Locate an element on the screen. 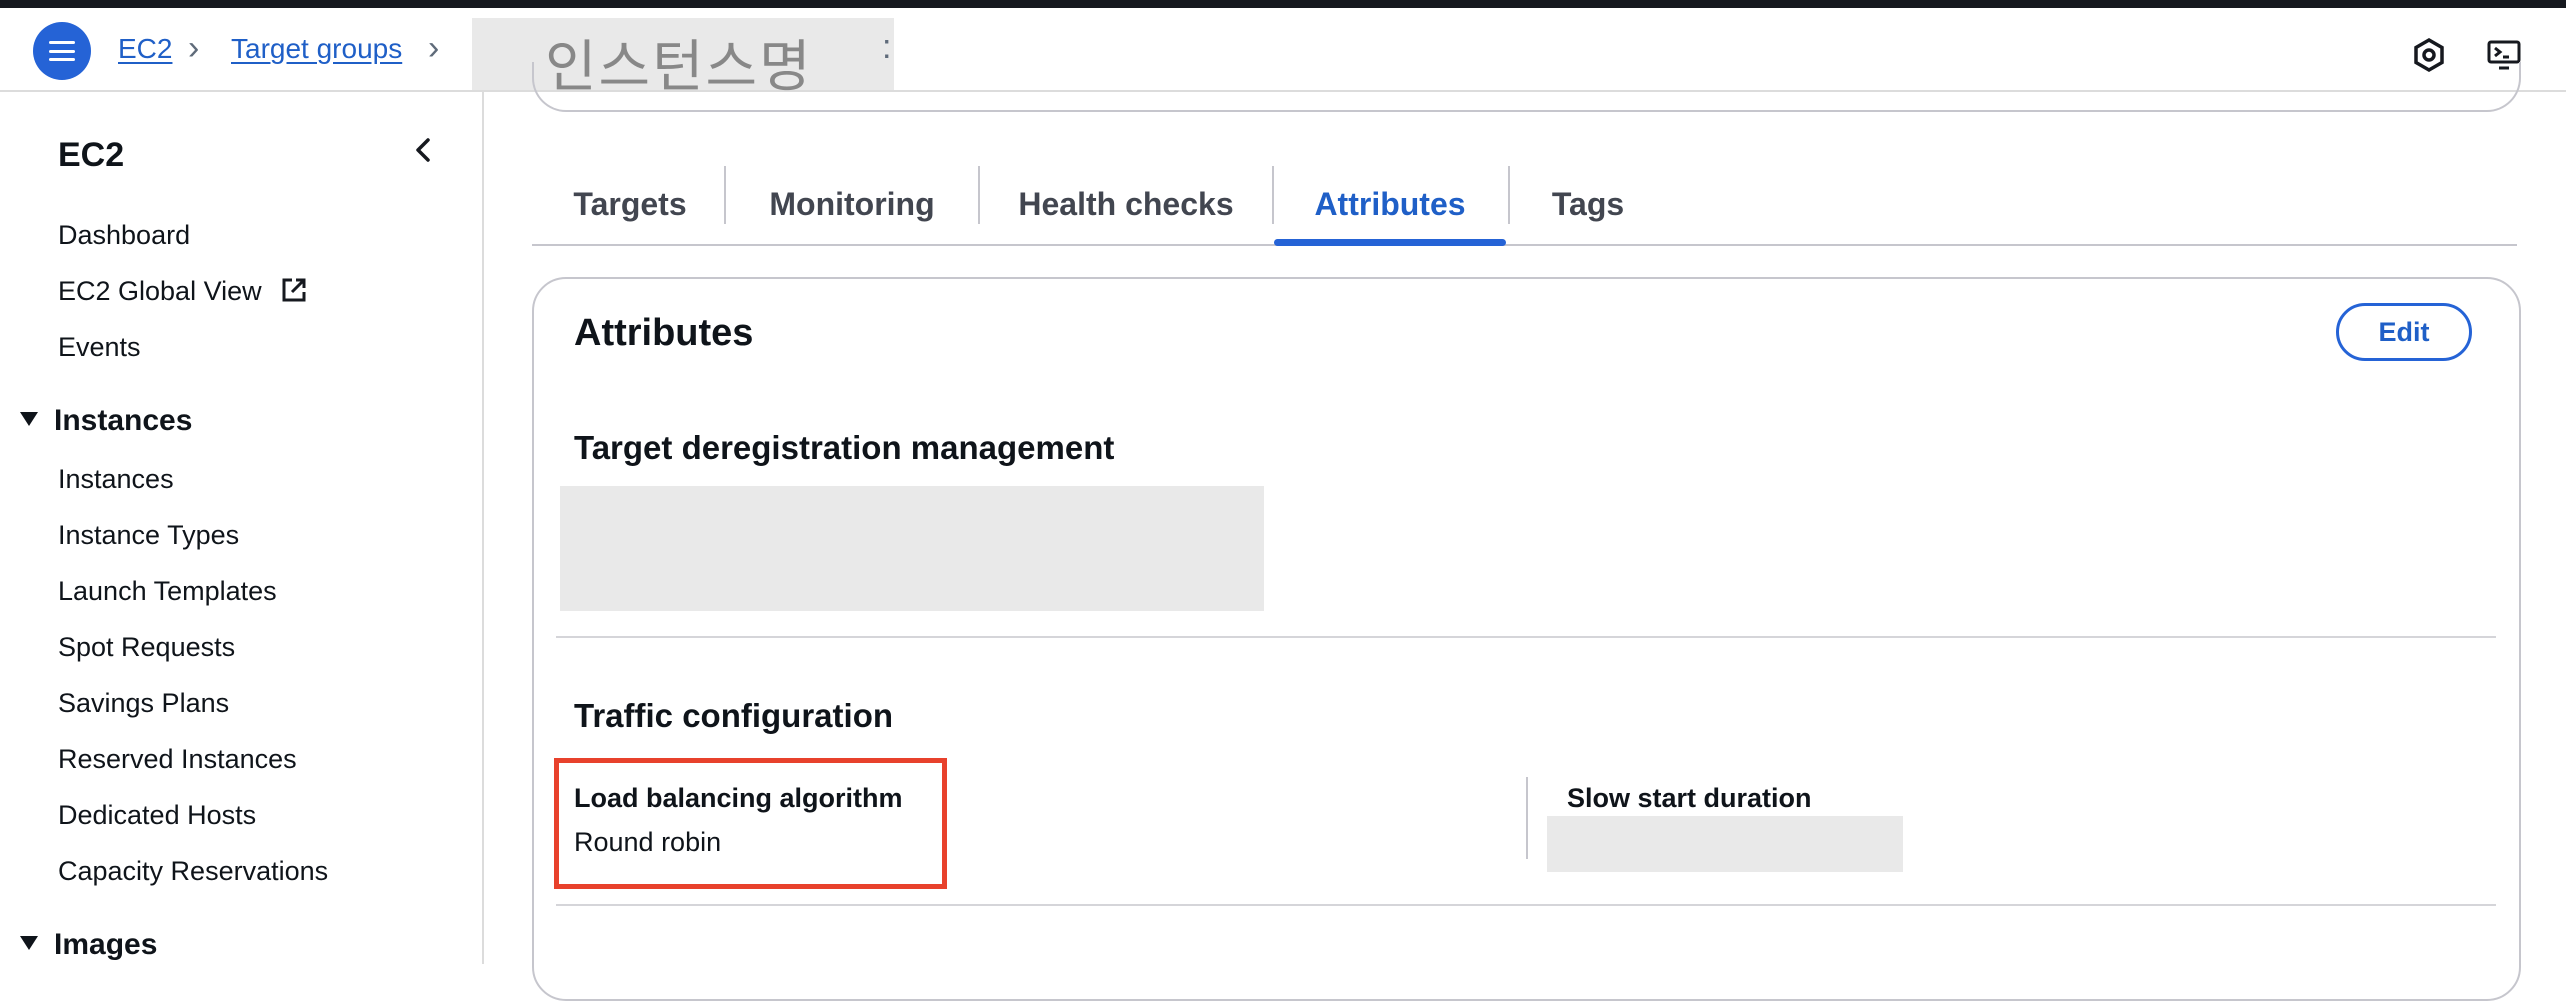 The width and height of the screenshot is (2566, 1001). tab-monitoring: Monitoring is located at coordinates (852, 204).